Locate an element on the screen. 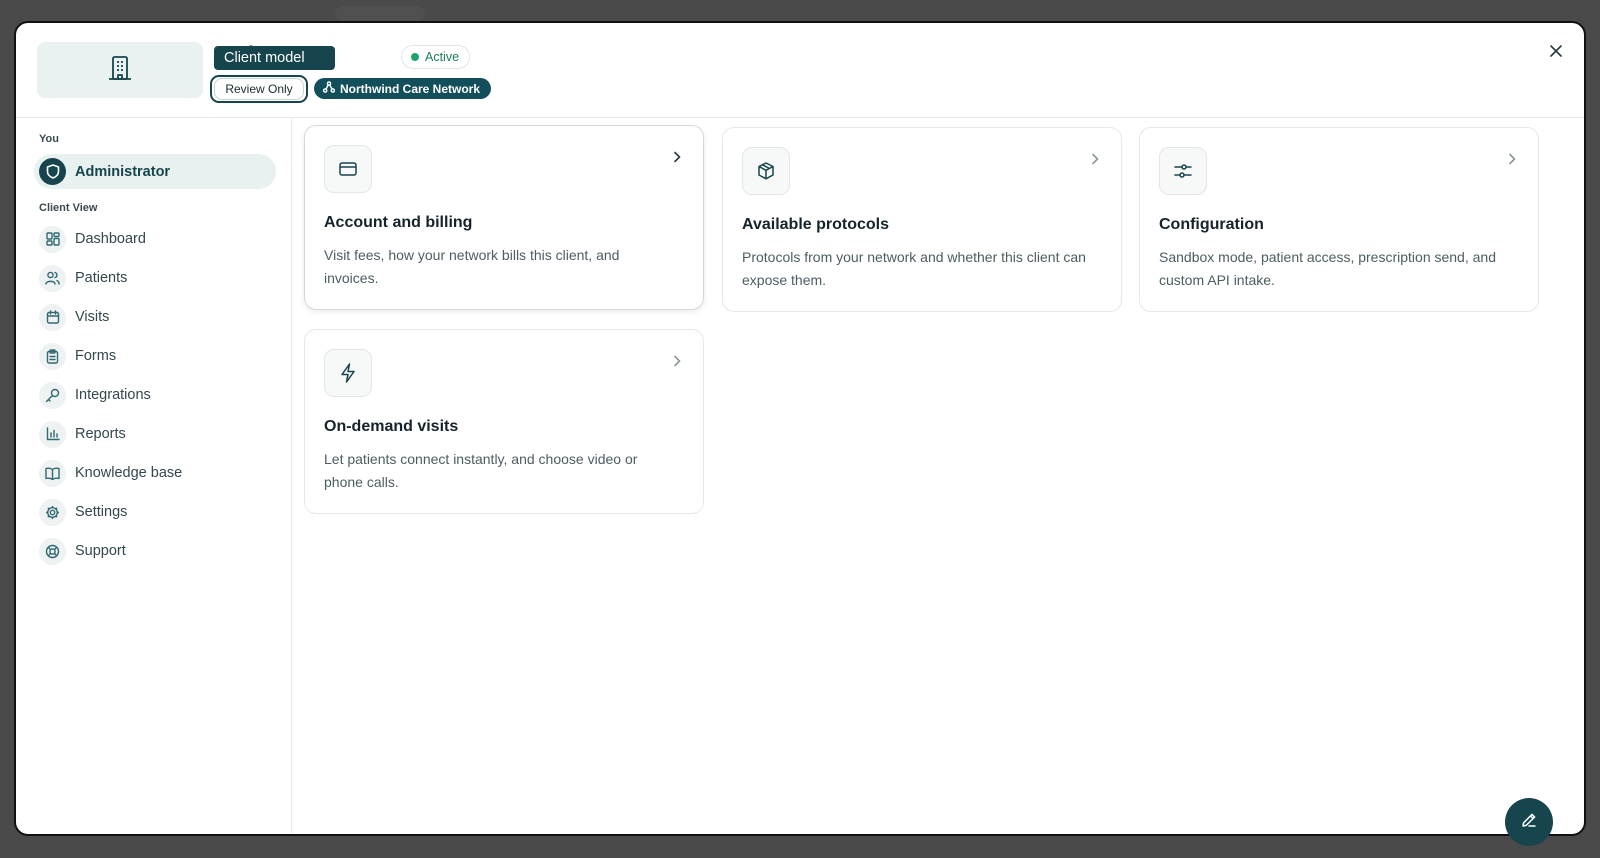 Image resolution: width=1600 pixels, height=858 pixels. building-icon is located at coordinates (120, 70).